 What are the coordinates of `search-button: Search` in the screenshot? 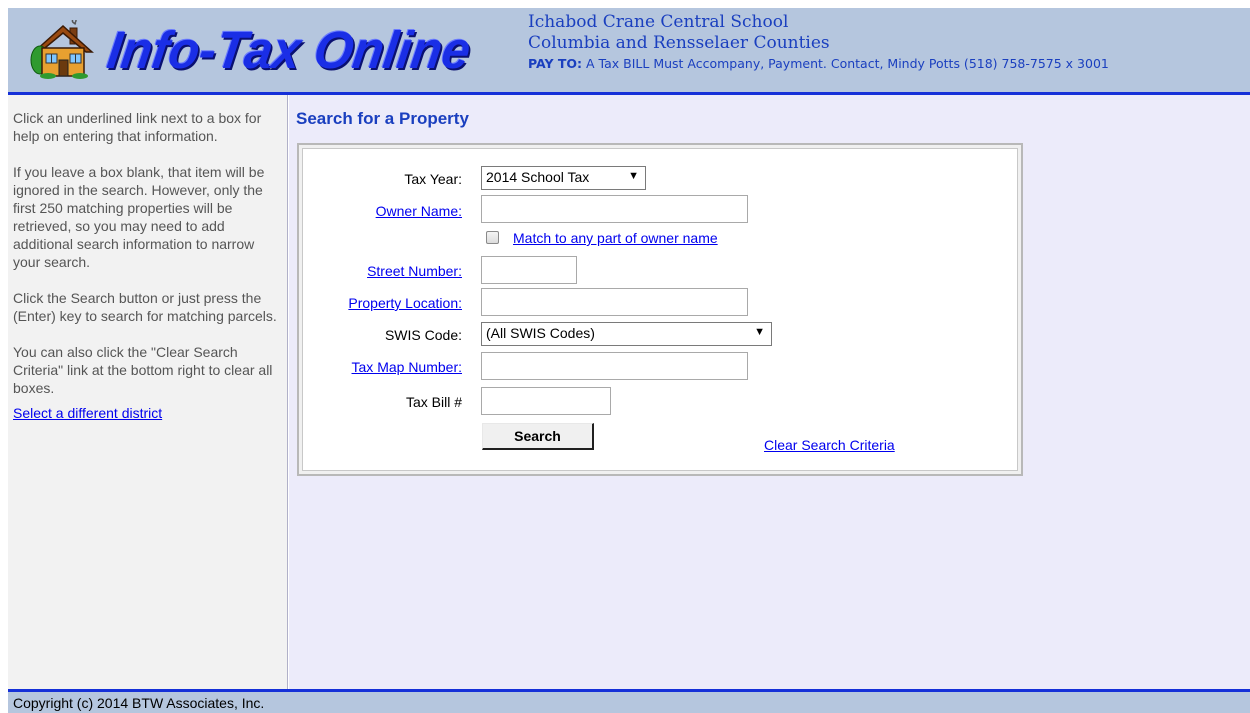 It's located at (538, 436).